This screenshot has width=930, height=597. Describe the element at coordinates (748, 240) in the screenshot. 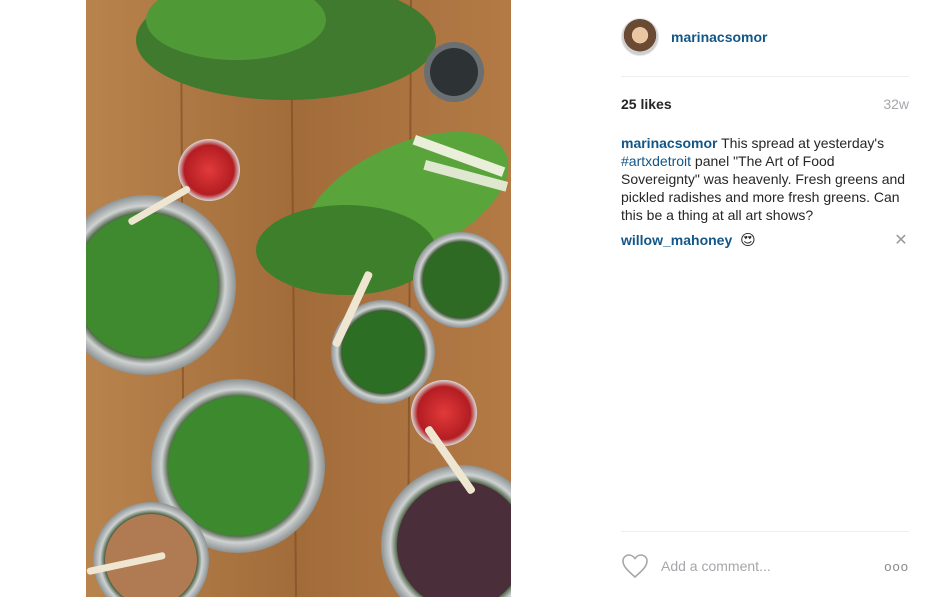

I see `heart-eyes-emoji: 😍` at that location.